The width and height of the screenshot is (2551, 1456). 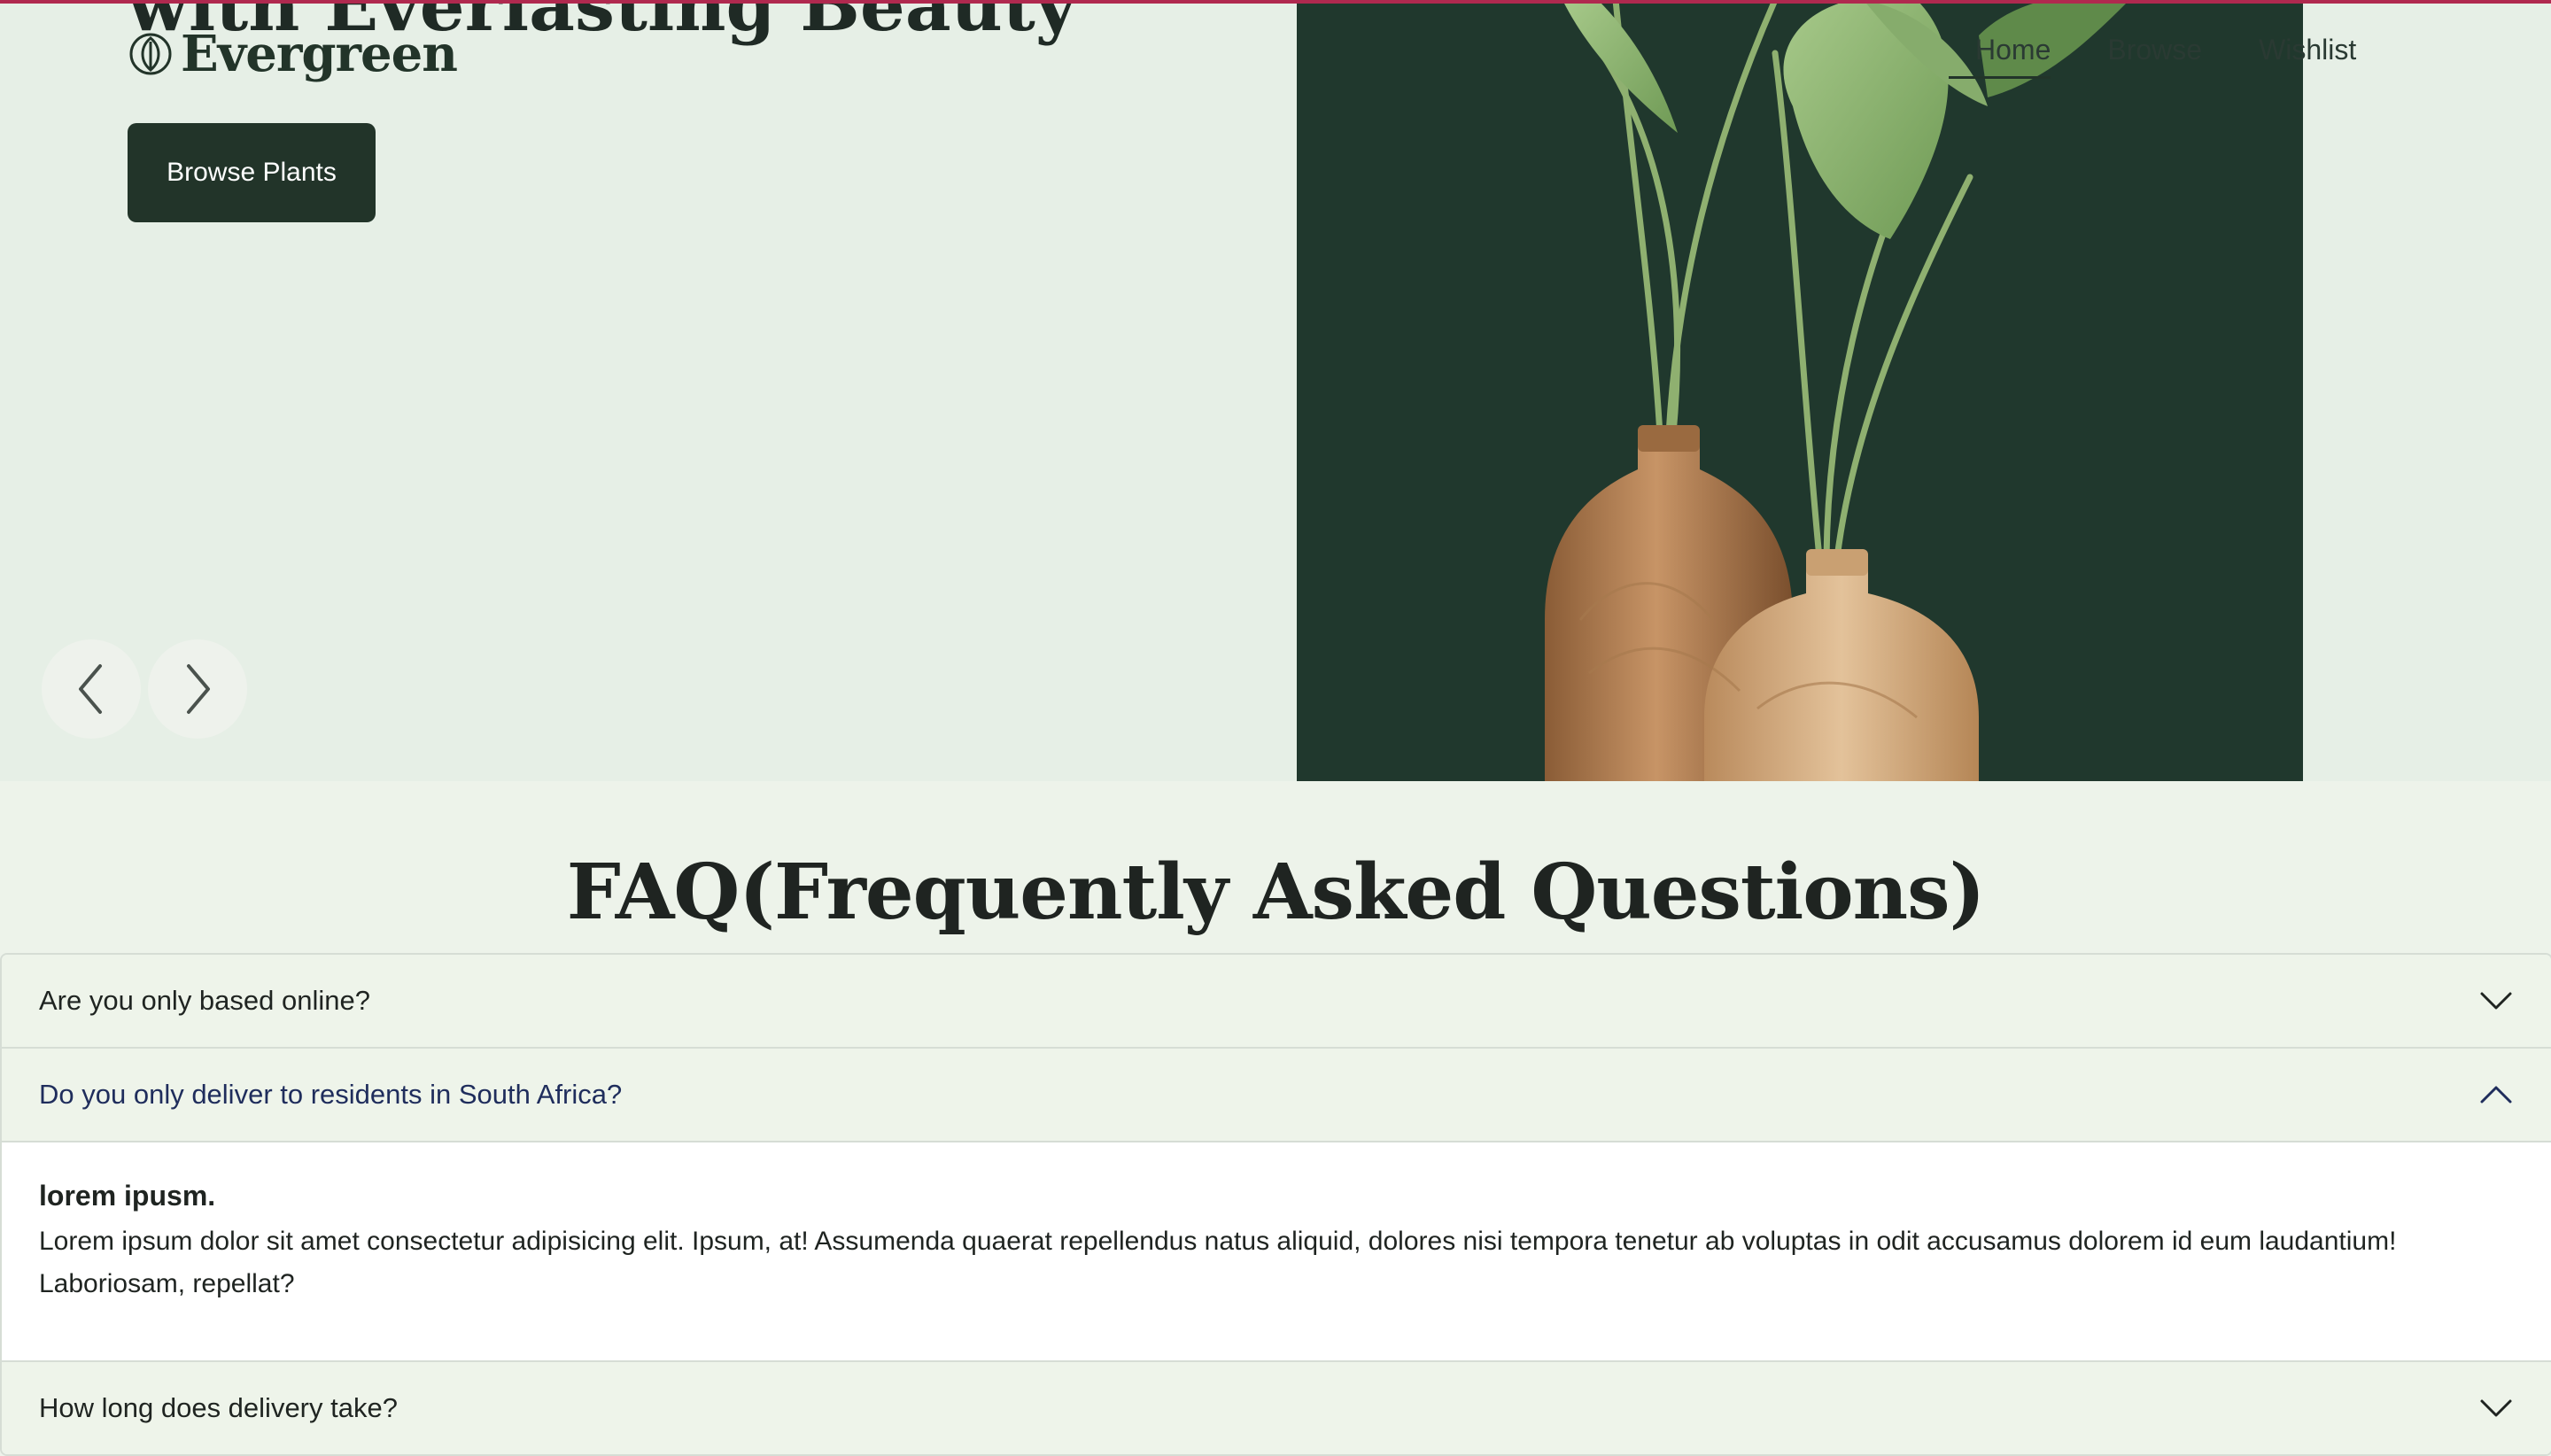 I want to click on carousel-prev-button, so click(x=91, y=689).